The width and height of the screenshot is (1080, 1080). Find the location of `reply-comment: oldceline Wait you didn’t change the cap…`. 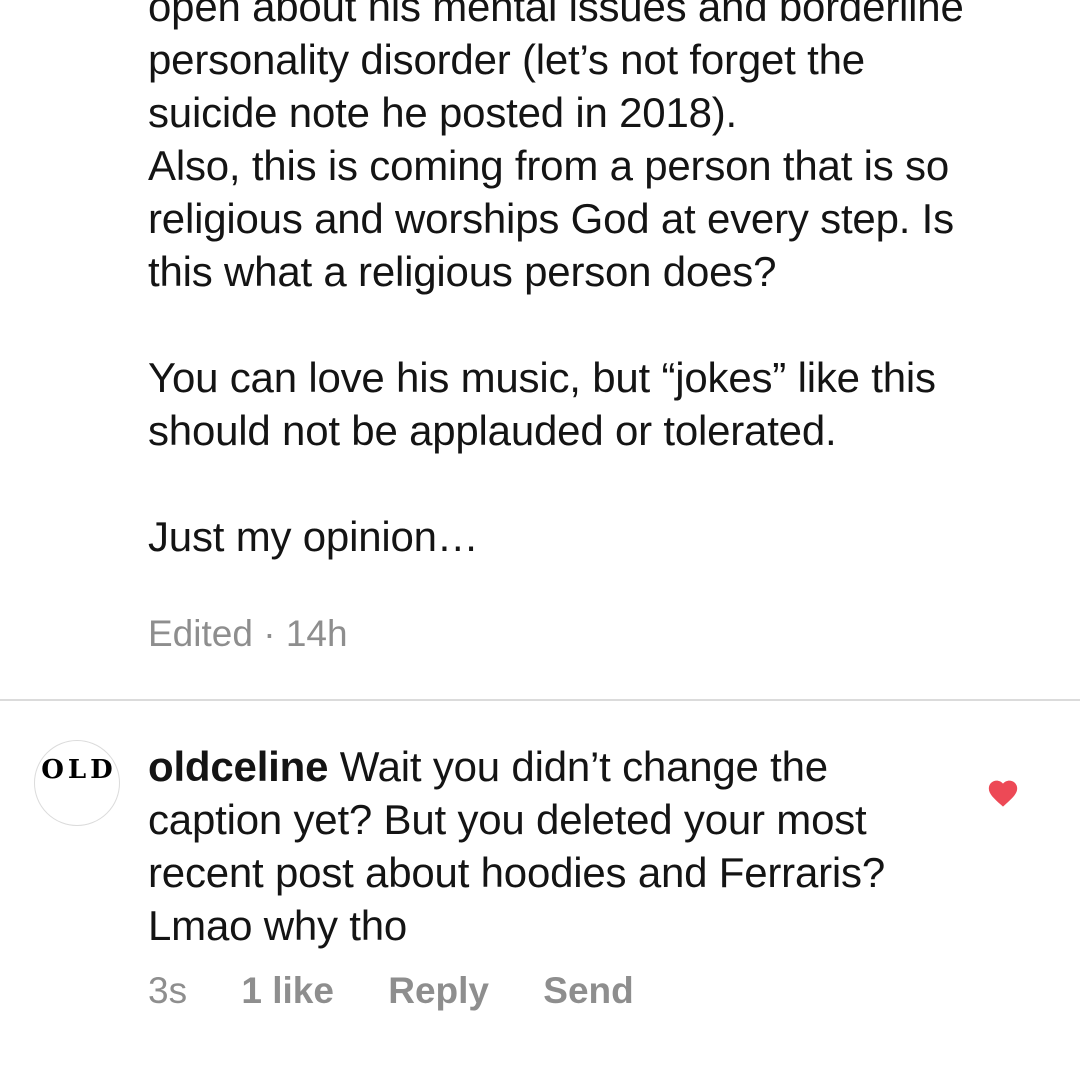

reply-comment: oldceline Wait you didn’t change the cap… is located at coordinates (538, 846).